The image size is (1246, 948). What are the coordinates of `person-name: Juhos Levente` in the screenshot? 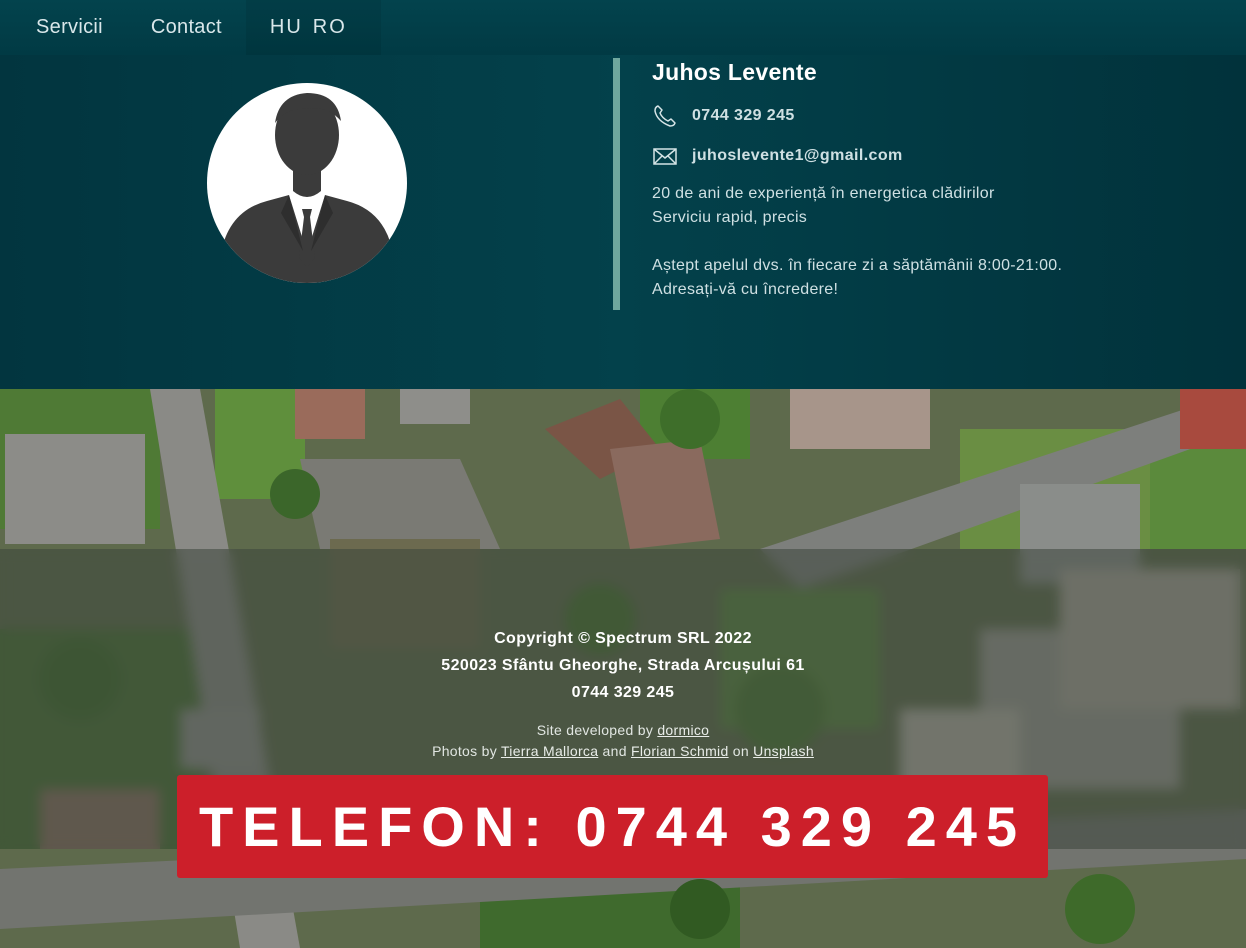 It's located at (734, 72).